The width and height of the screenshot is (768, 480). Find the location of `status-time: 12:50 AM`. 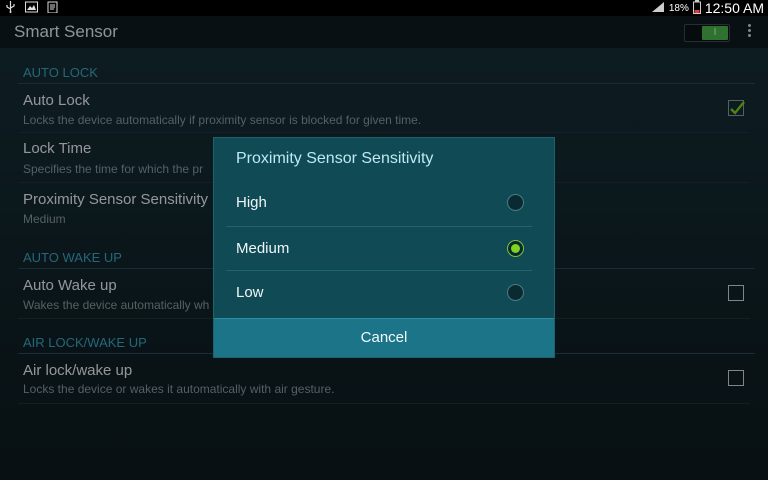

status-time: 12:50 AM is located at coordinates (734, 8).